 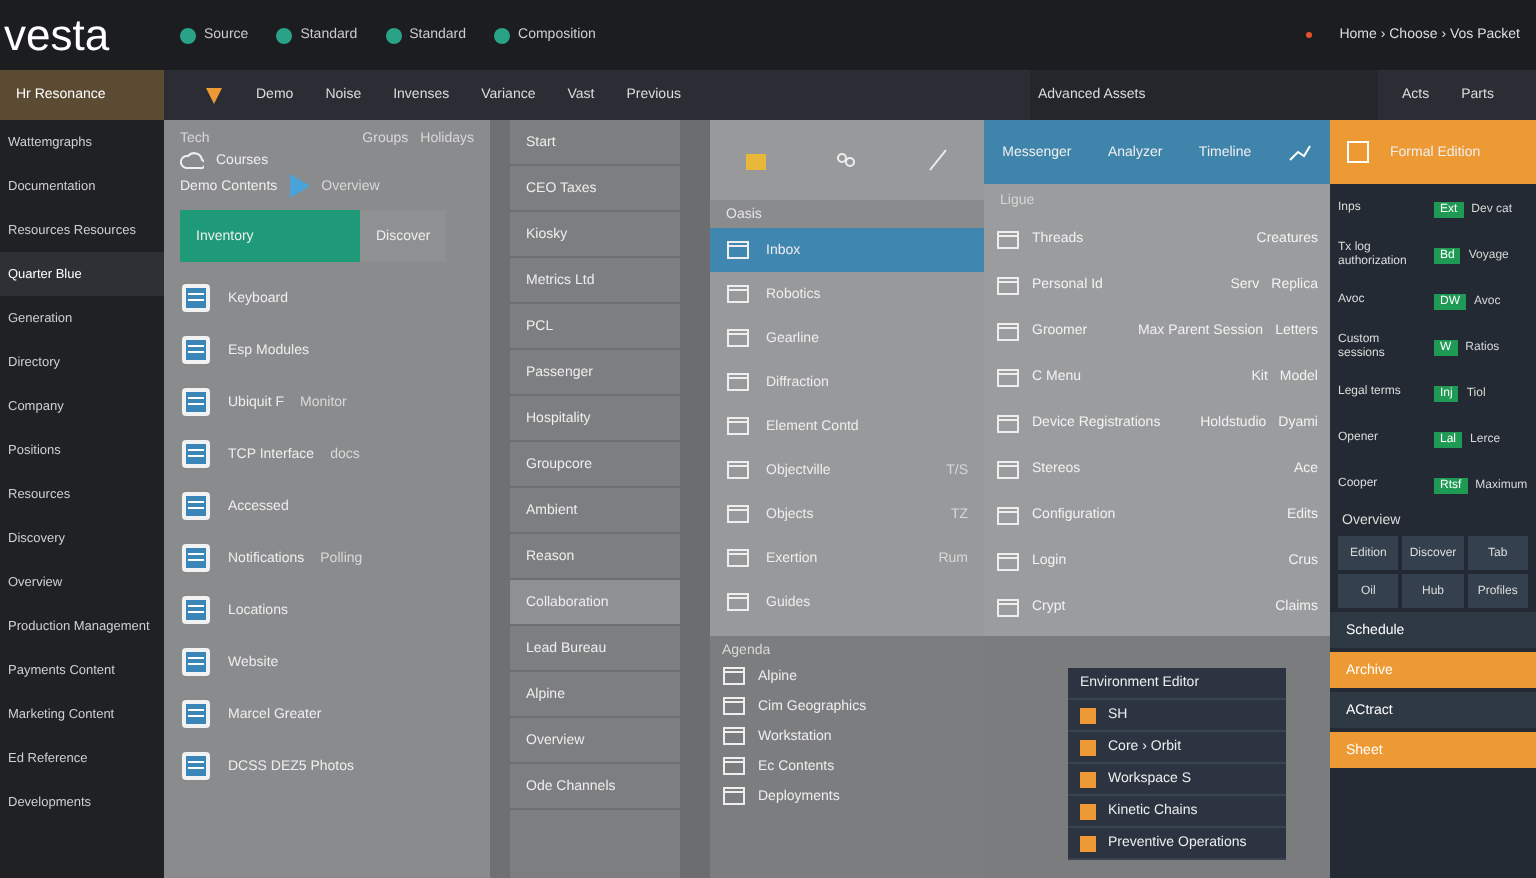 I want to click on pen-icon, so click(x=938, y=160).